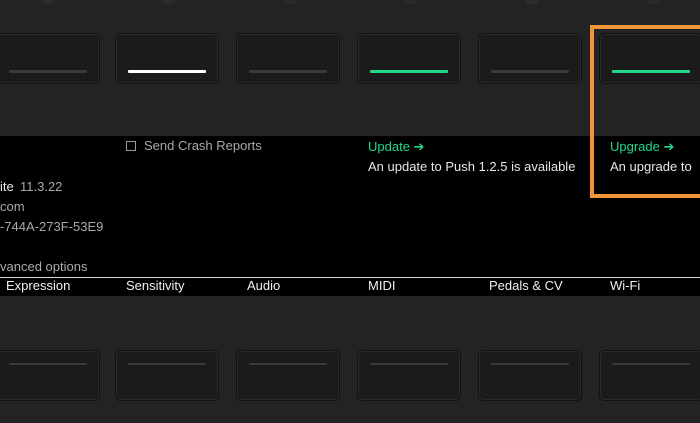 The width and height of the screenshot is (700, 423). I want to click on upgrade-link: Upgrade ➔, so click(642, 147).